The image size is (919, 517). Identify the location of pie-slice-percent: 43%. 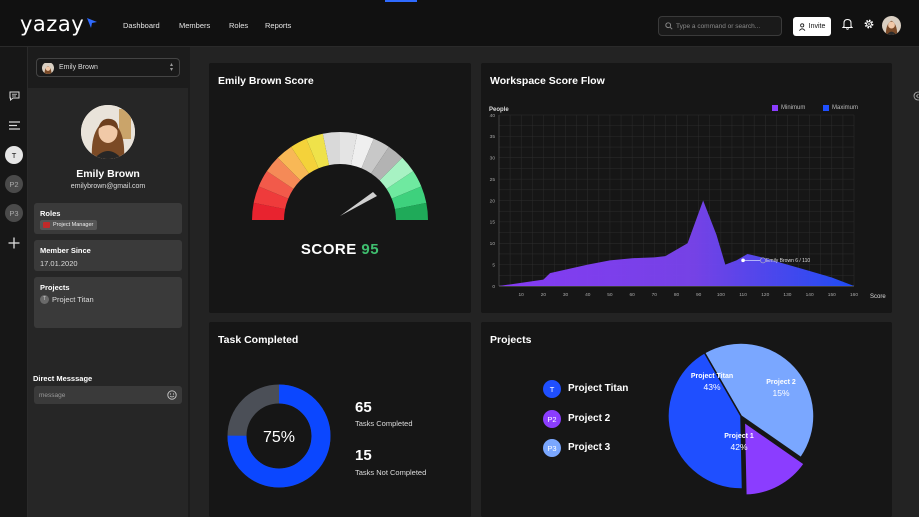
(711, 387).